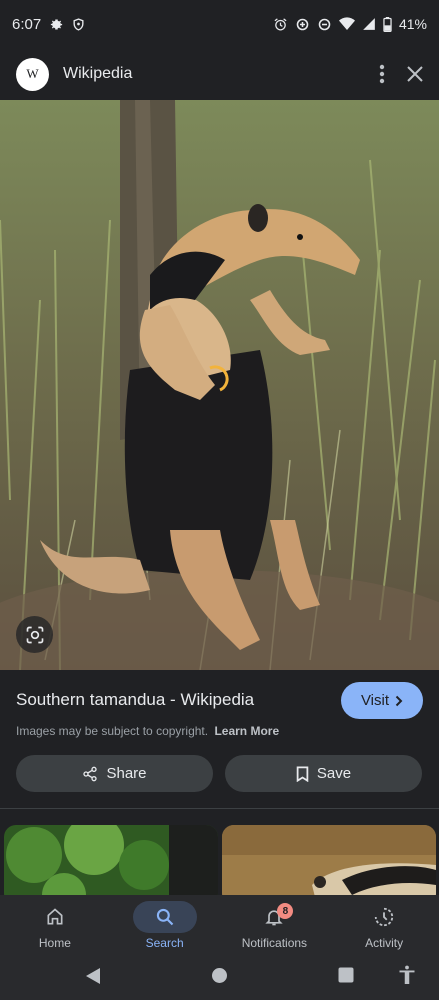  I want to click on nav-home-icon-wrap, so click(55, 917).